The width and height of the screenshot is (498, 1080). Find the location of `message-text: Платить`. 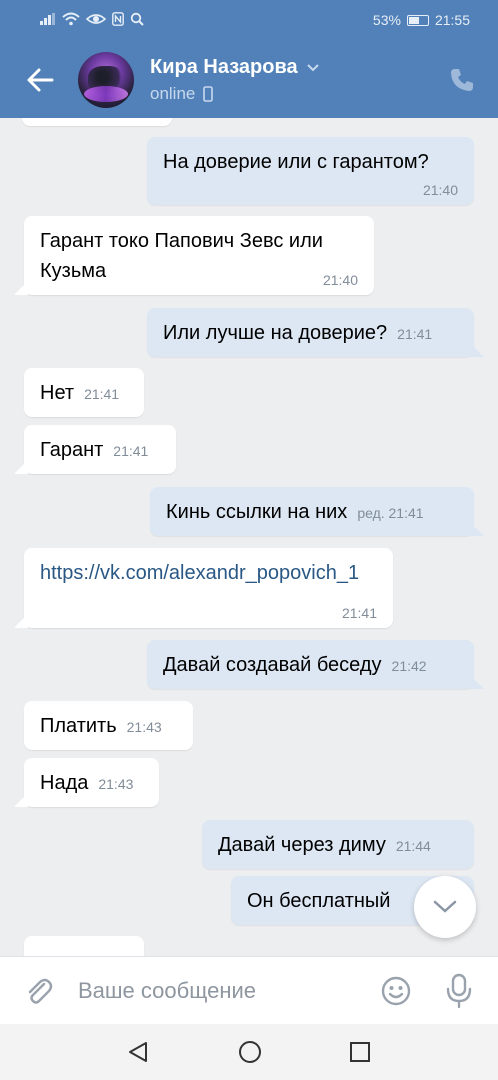

message-text: Платить is located at coordinates (78, 726).